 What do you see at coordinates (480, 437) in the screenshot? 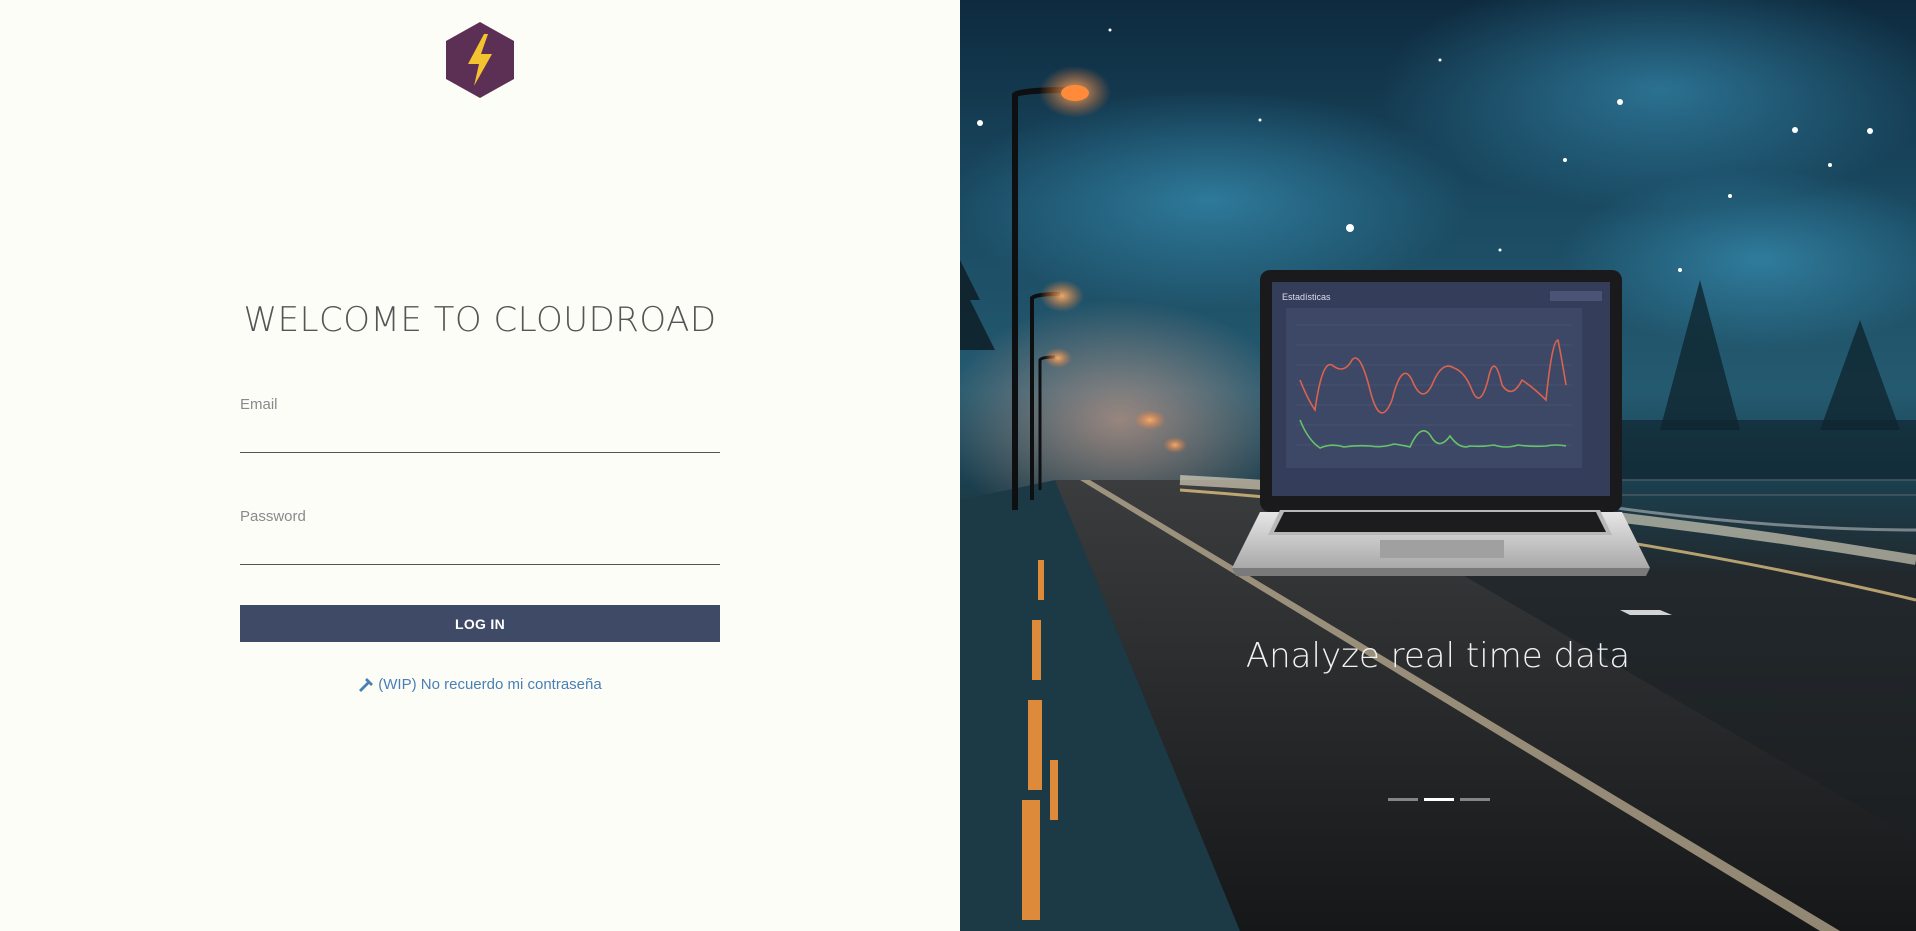
I see `email-input` at bounding box center [480, 437].